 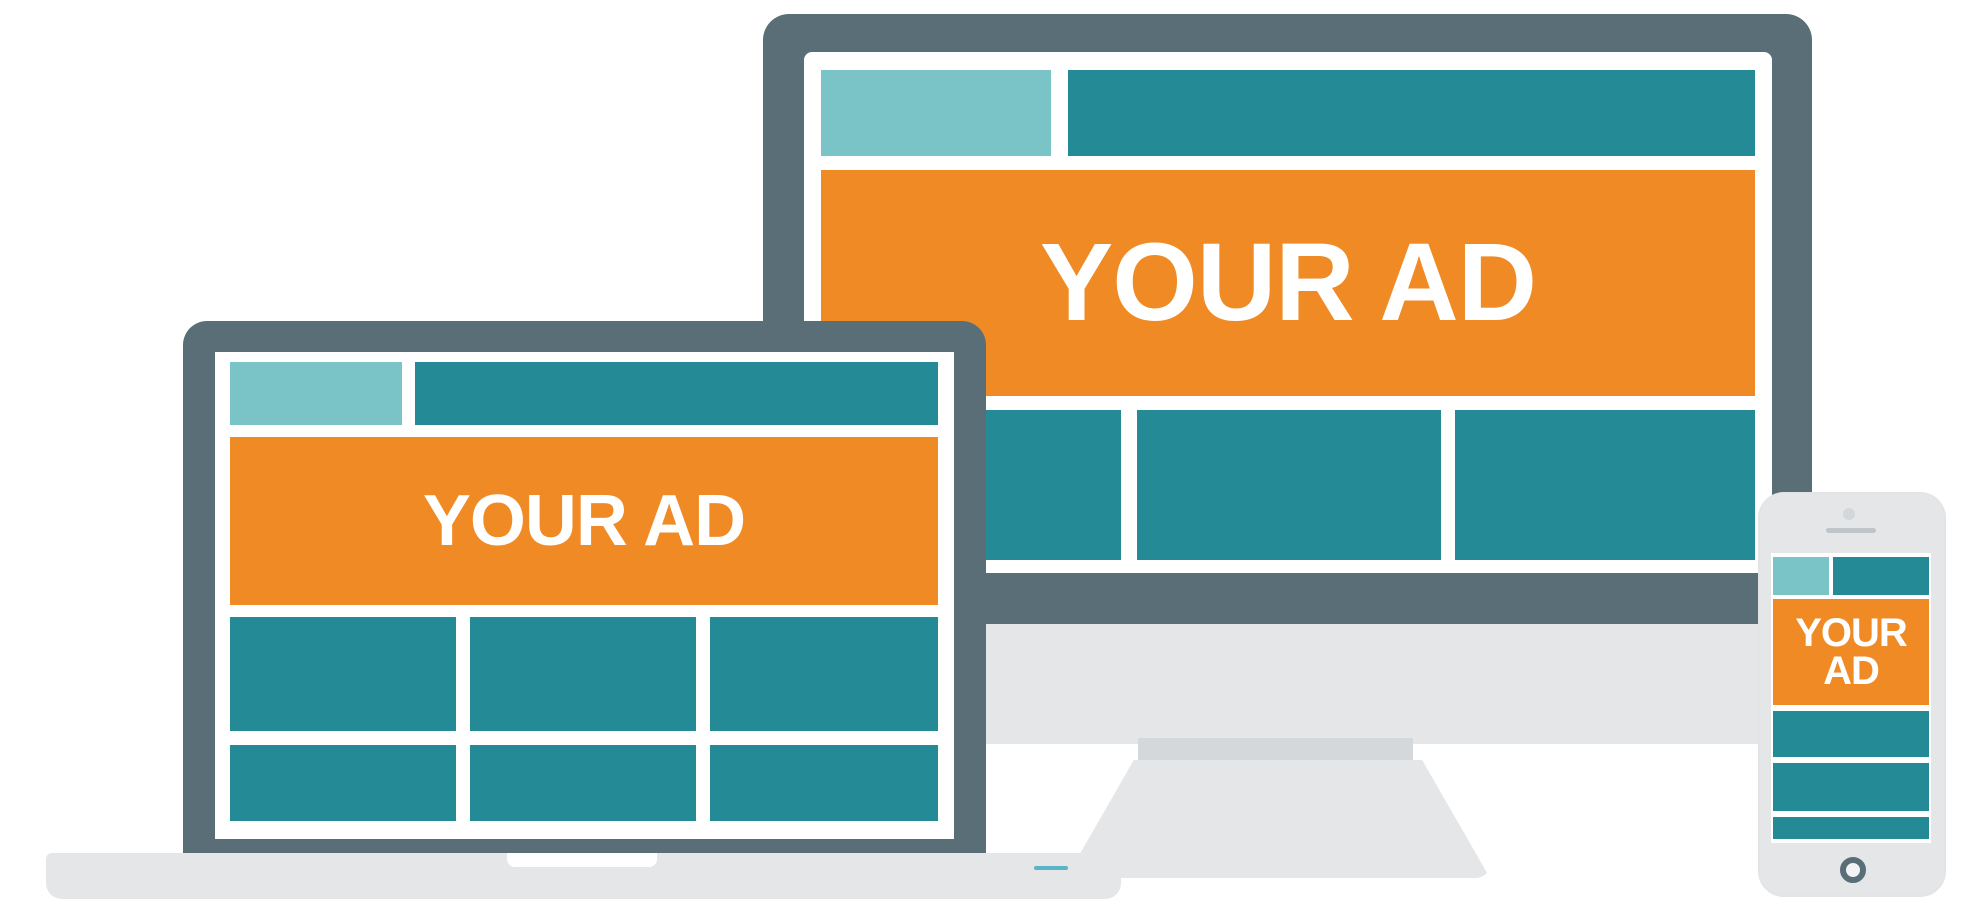 I want to click on phone-screen: YOUR AD, so click(x=1851, y=698).